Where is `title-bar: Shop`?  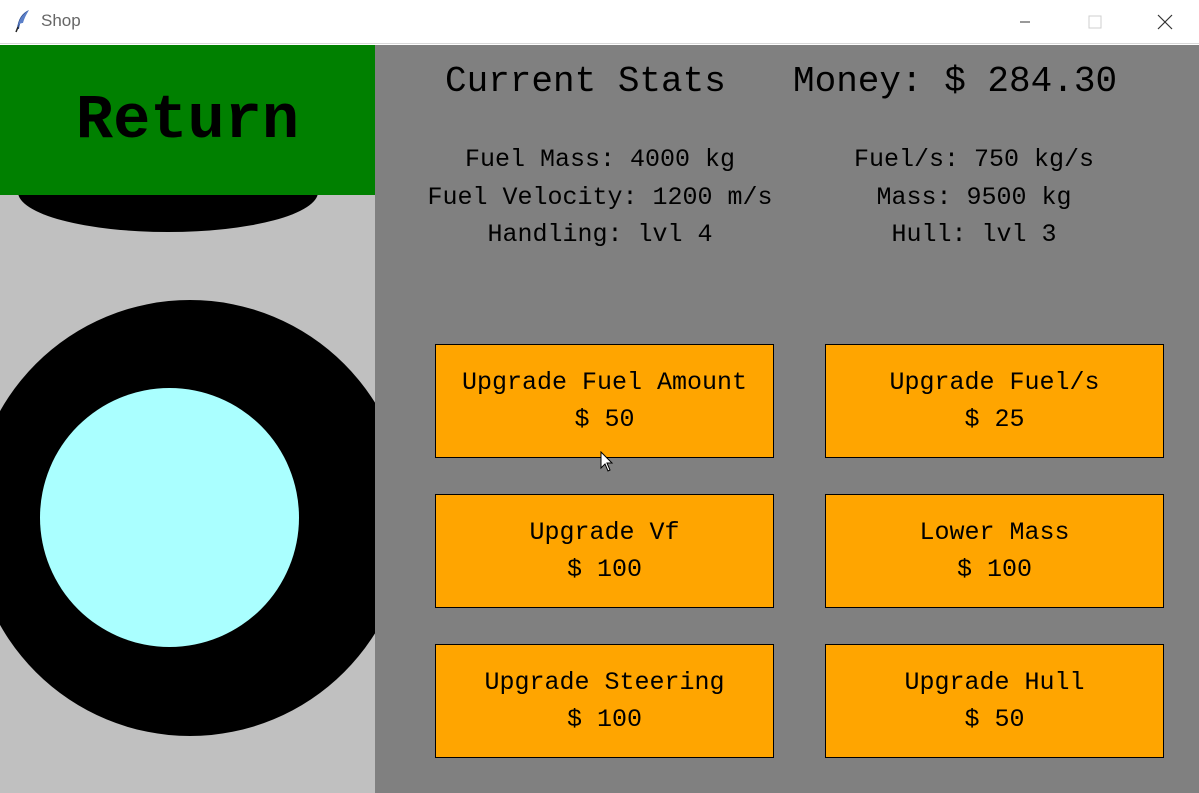
title-bar: Shop is located at coordinates (599, 22).